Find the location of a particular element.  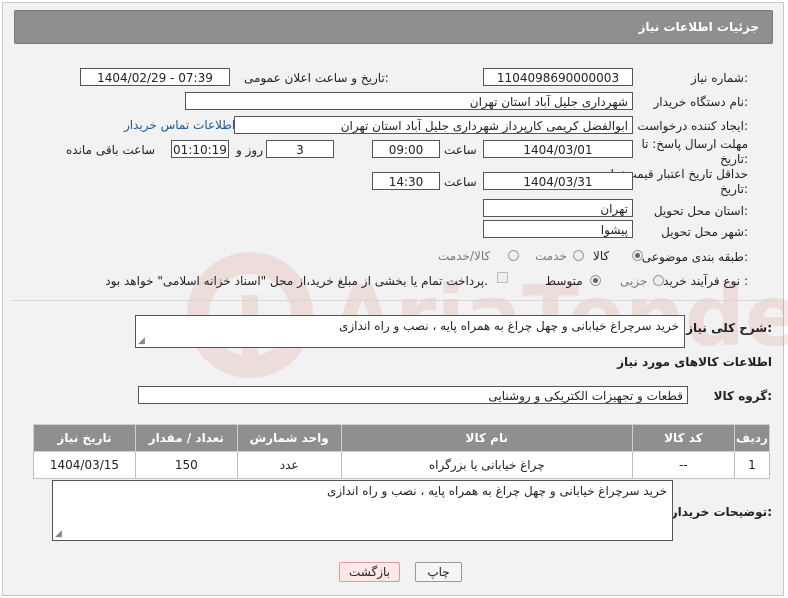

back-button: بازگشت is located at coordinates (369, 572).